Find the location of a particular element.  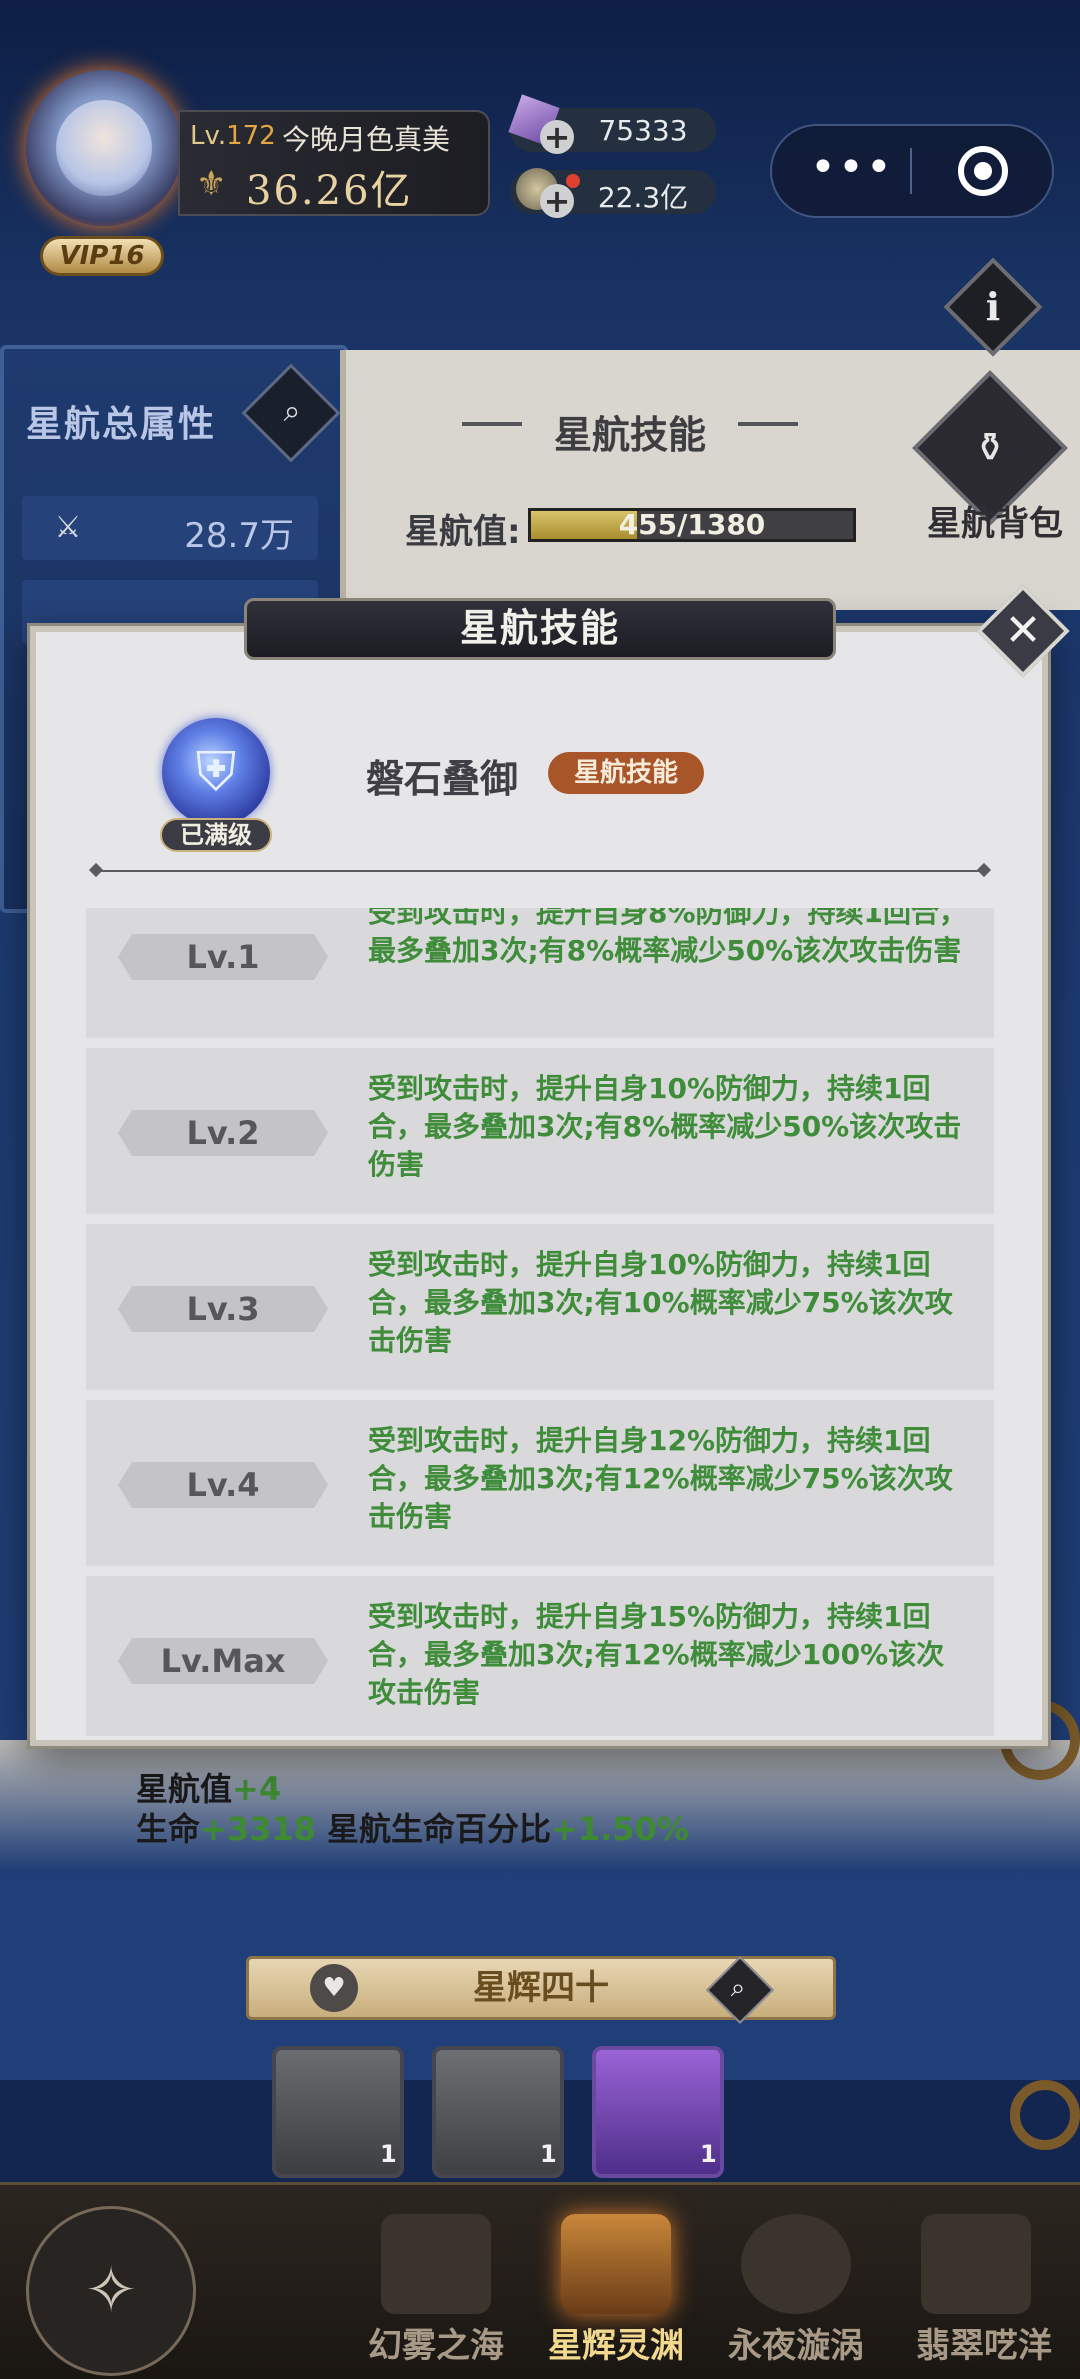

nav-label: 翡翠呓洋 is located at coordinates (984, 2346).